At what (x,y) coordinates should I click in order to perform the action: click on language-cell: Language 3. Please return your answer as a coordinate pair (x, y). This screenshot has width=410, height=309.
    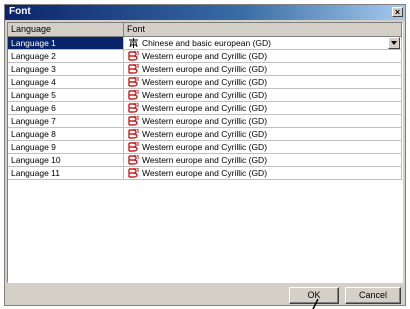
    Looking at the image, I should click on (66, 69).